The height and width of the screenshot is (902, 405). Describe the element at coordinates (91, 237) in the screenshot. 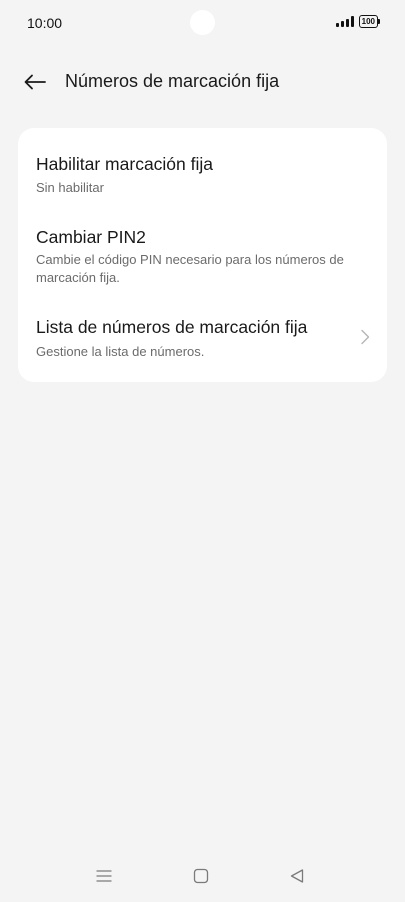

I see `setting-title: Cambiar PIN2` at that location.